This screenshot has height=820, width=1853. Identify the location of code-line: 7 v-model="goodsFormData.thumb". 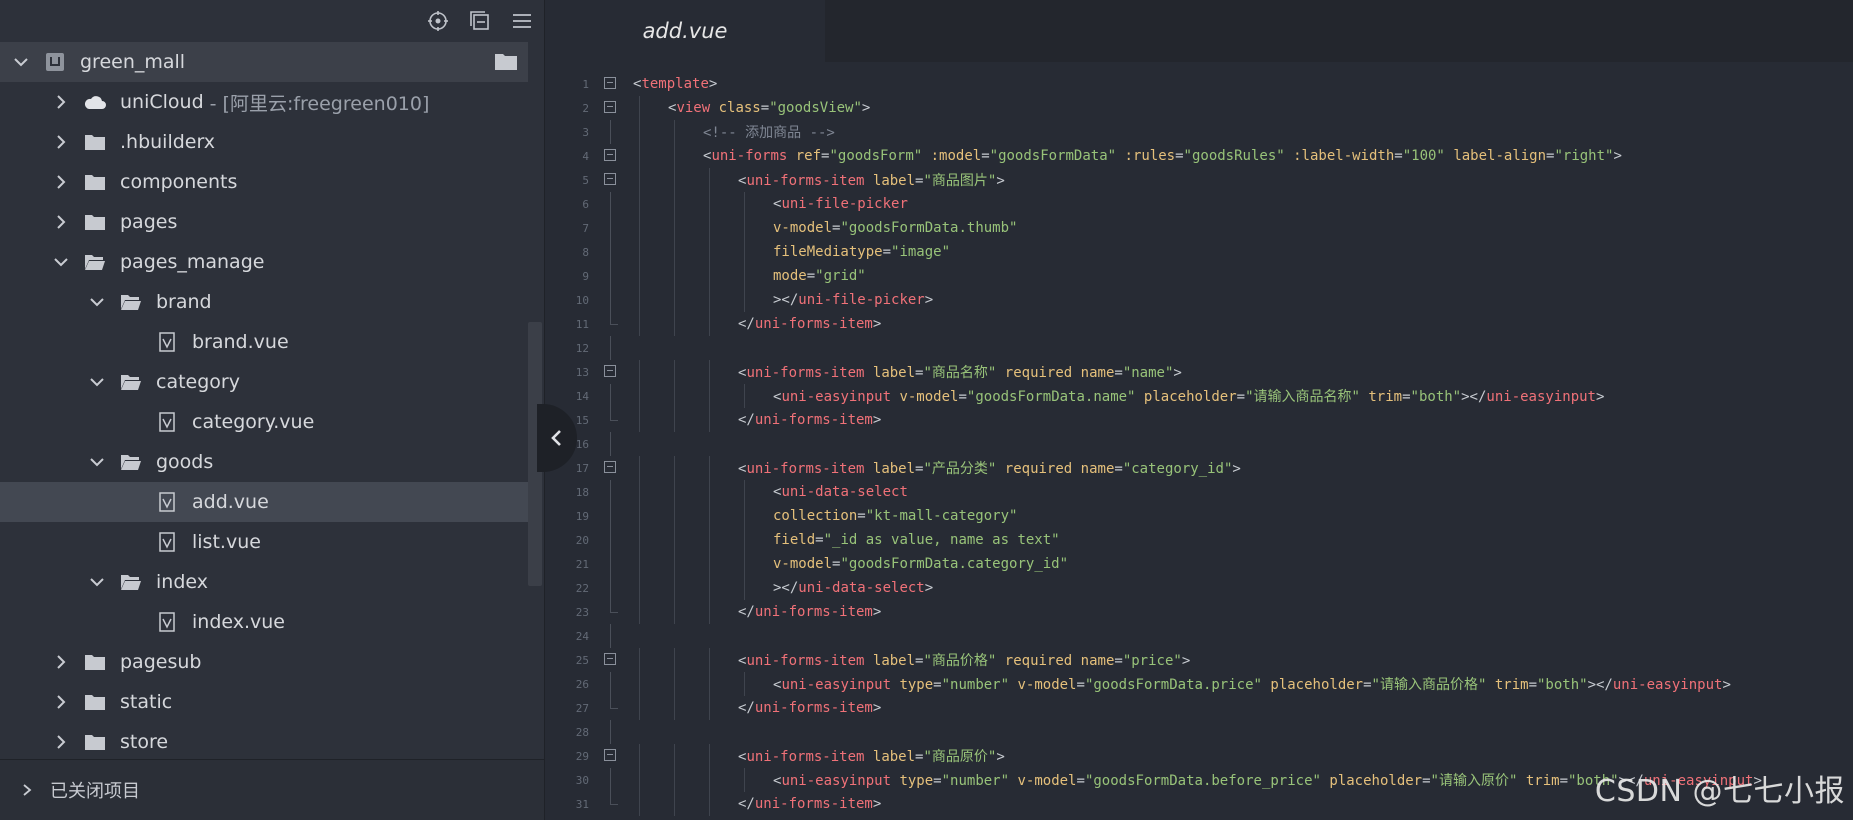
(1199, 228).